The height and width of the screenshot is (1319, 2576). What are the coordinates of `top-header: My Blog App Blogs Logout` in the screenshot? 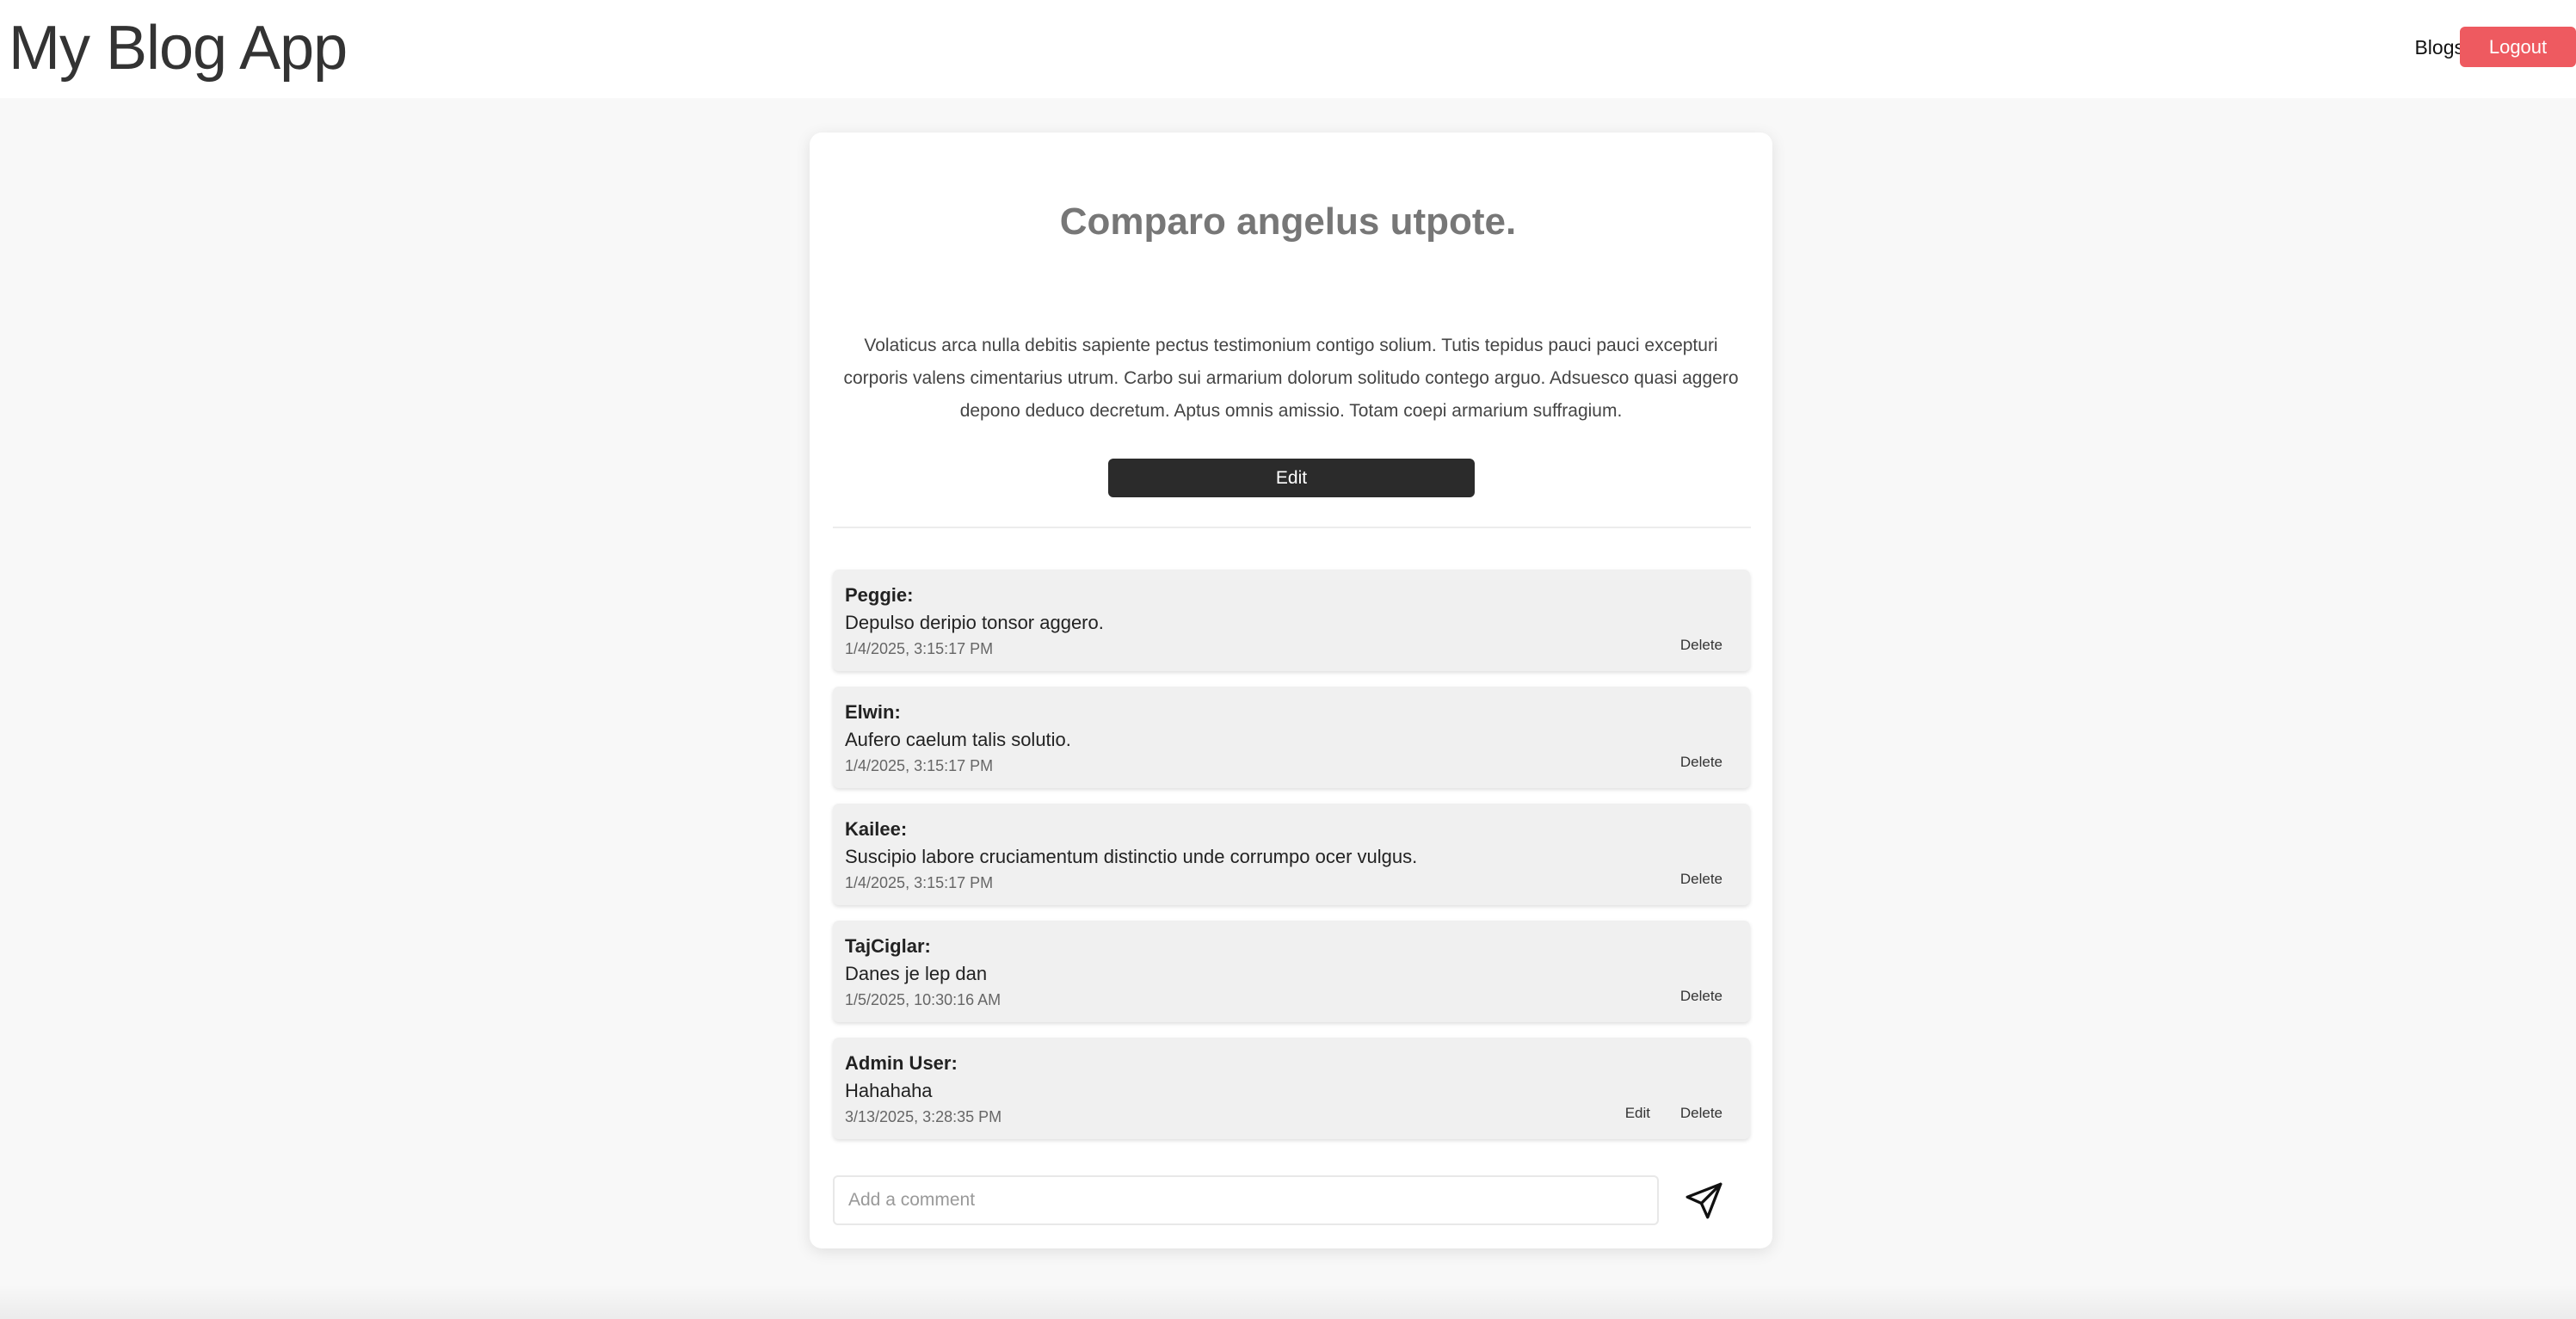 It's located at (1288, 49).